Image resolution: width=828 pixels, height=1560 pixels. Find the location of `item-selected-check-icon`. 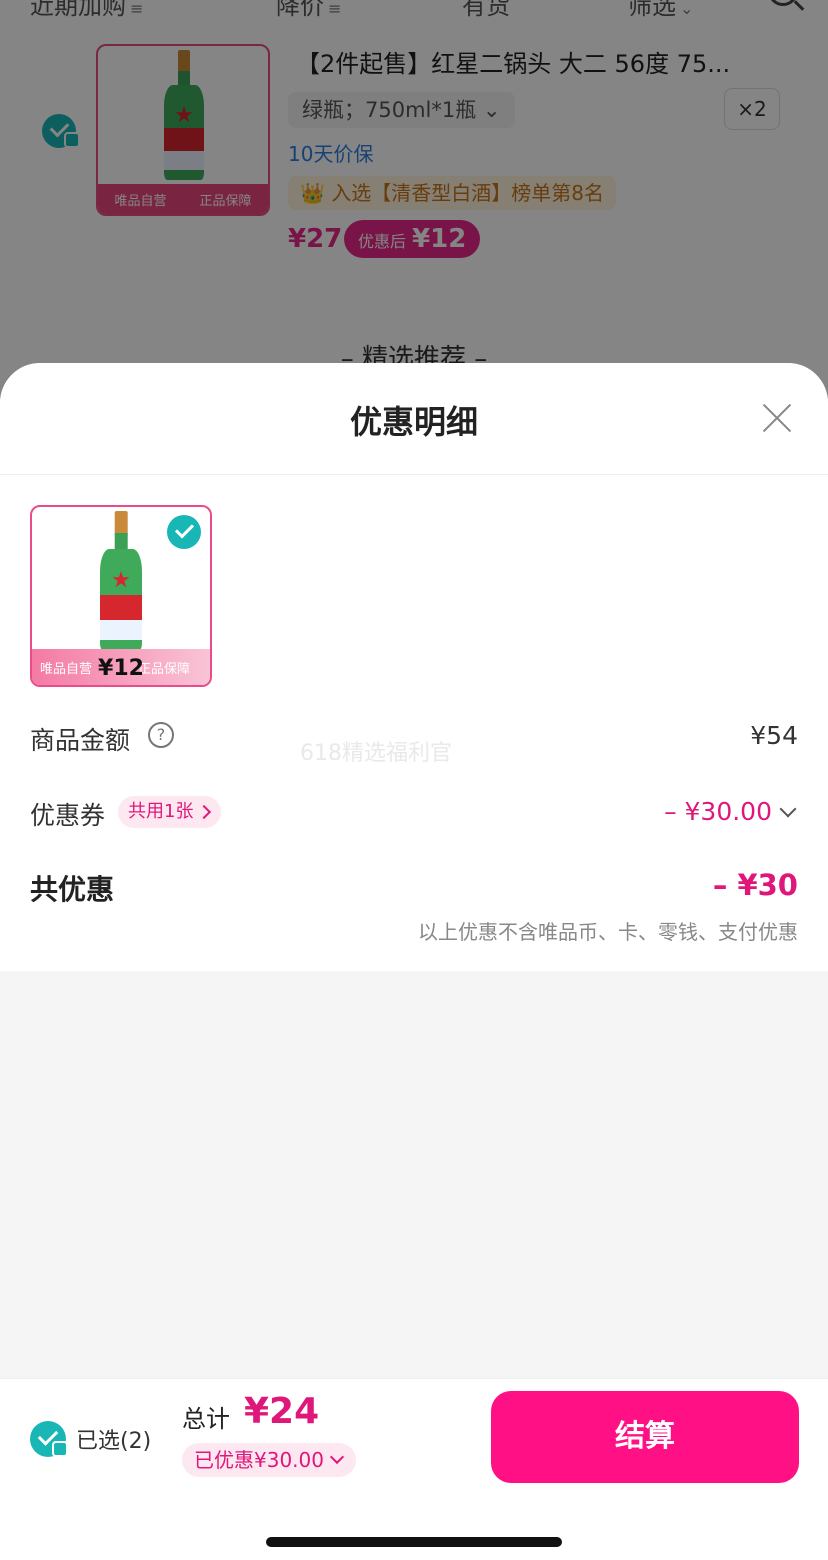

item-selected-check-icon is located at coordinates (184, 532).